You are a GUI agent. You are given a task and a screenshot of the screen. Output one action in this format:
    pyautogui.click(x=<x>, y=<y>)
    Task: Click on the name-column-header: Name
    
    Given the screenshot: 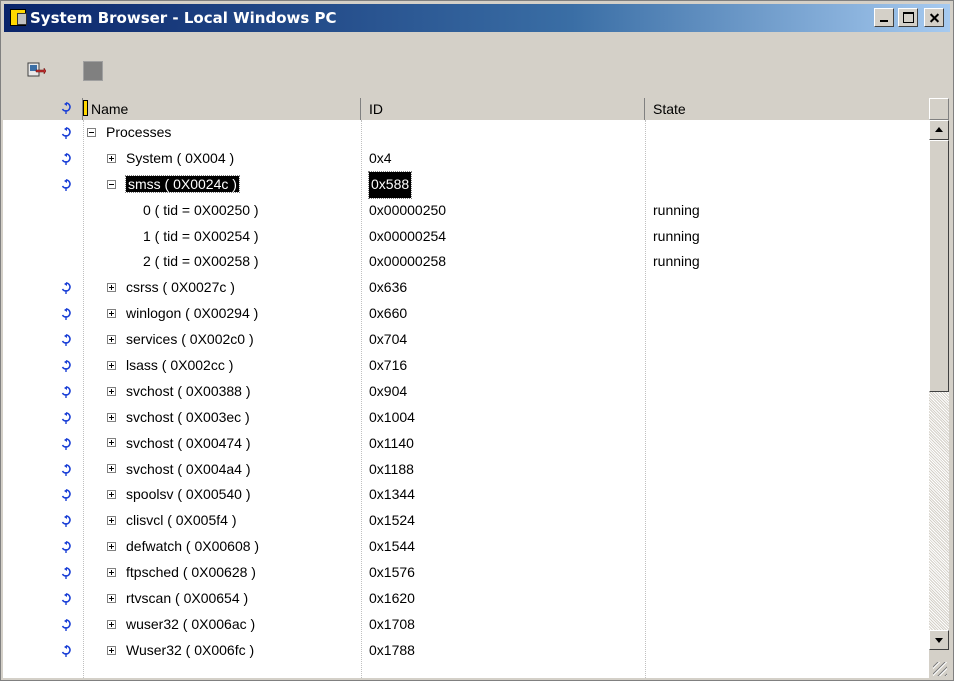 What is the action you would take?
    pyautogui.click(x=222, y=109)
    